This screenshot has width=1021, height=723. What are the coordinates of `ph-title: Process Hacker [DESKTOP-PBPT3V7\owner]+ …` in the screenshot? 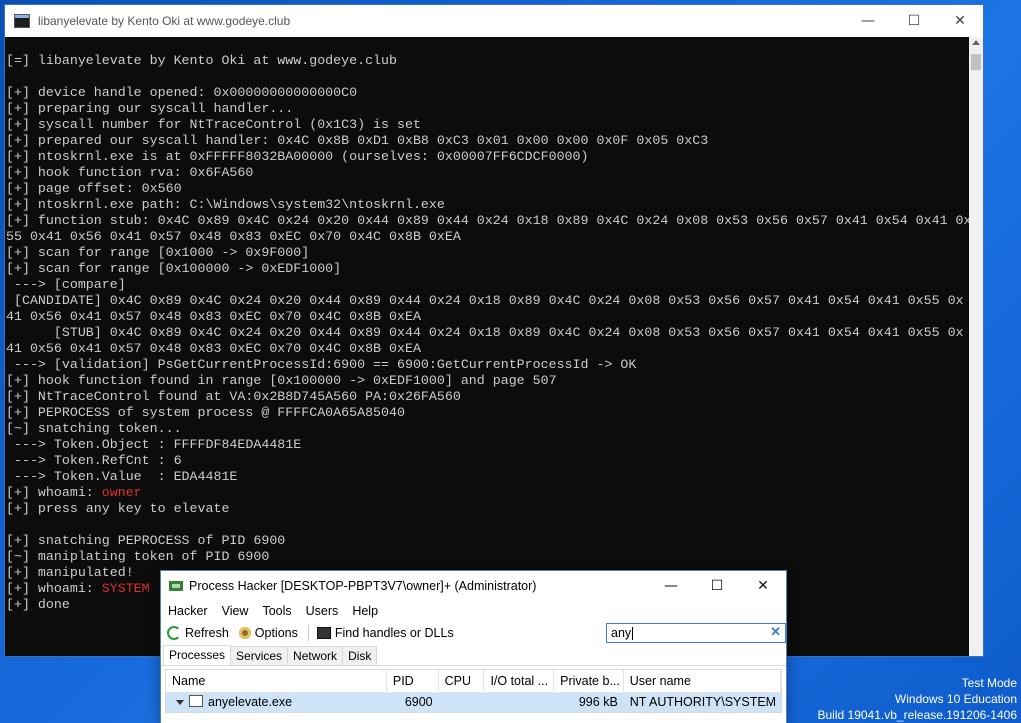 It's located at (363, 586).